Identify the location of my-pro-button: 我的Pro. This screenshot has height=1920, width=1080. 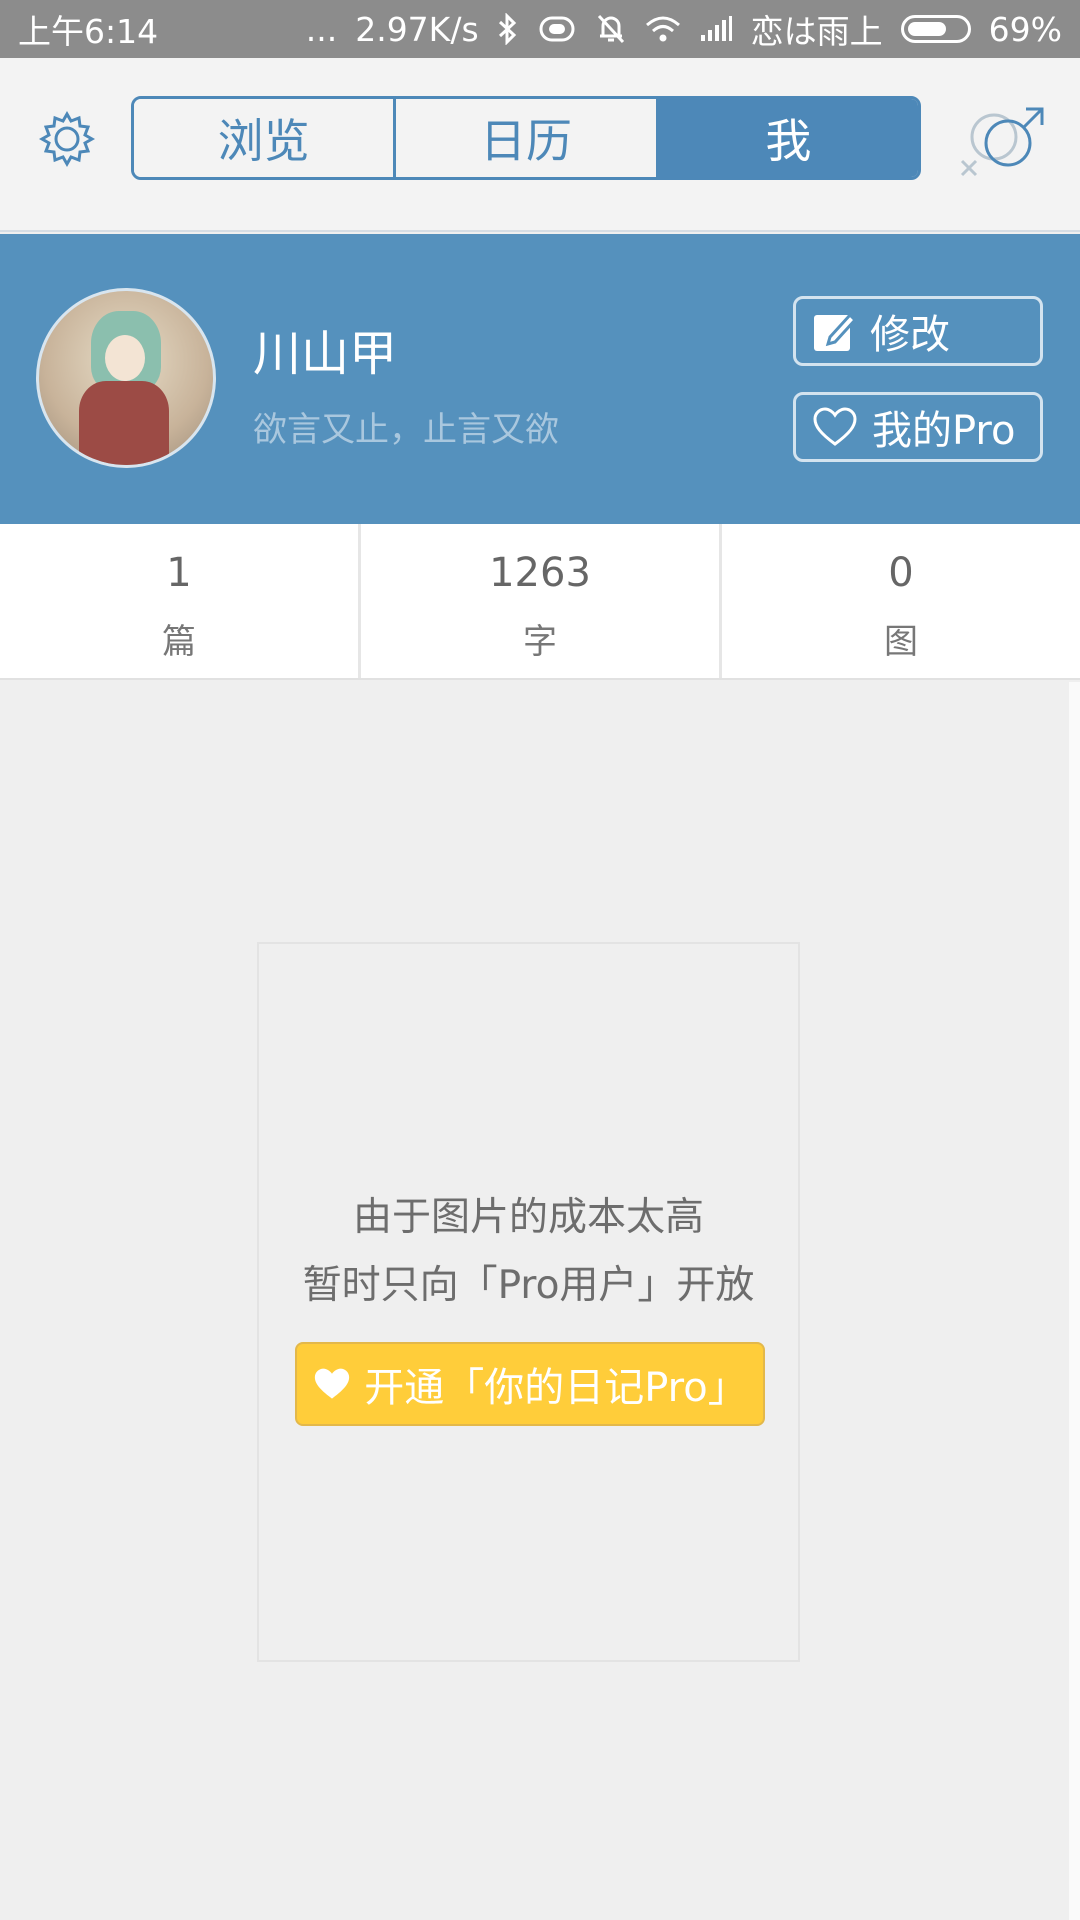
(918, 427).